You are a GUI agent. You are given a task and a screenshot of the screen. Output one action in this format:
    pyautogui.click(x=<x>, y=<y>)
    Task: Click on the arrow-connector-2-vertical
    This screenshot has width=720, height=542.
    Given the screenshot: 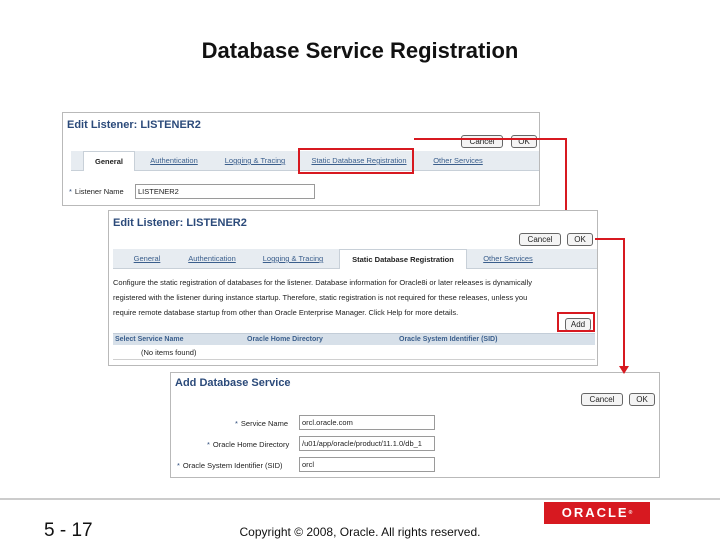 What is the action you would take?
    pyautogui.click(x=624, y=305)
    